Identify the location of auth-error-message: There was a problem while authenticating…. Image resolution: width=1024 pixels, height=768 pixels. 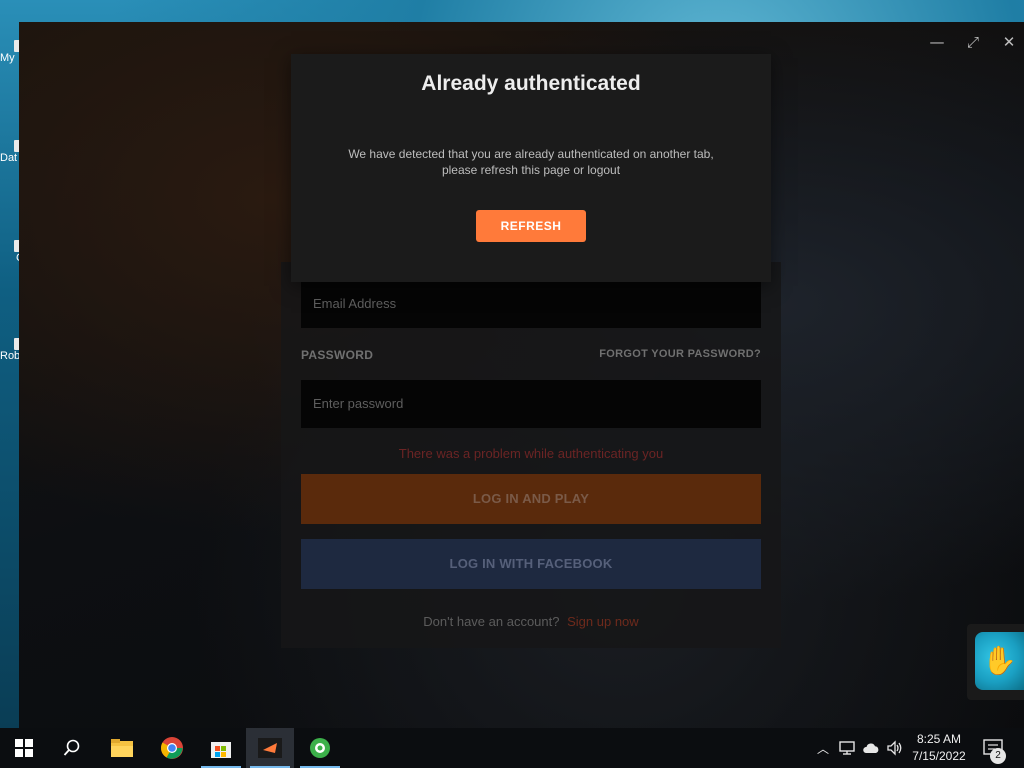
(531, 453).